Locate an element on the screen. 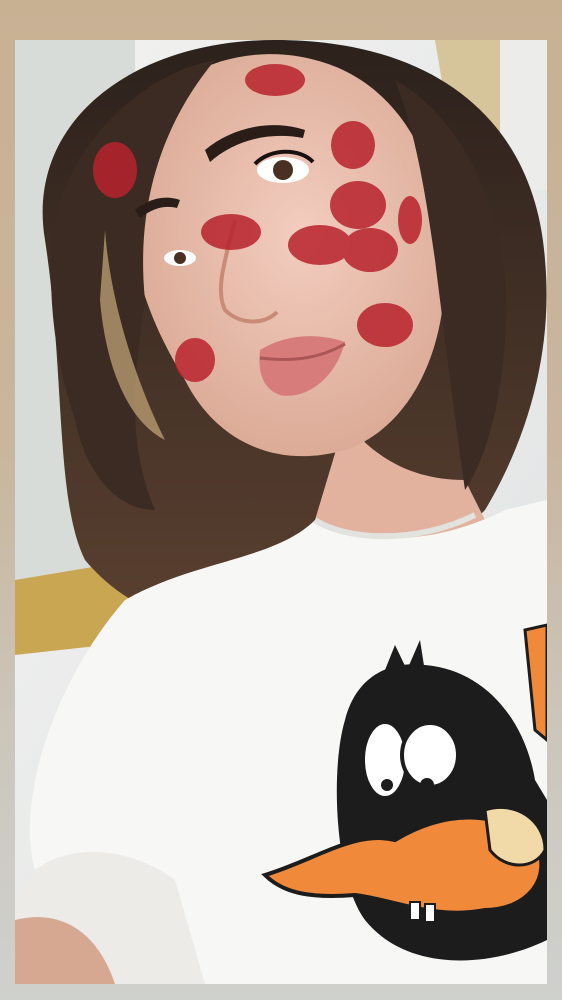  duck-eye-right is located at coordinates (430, 755).